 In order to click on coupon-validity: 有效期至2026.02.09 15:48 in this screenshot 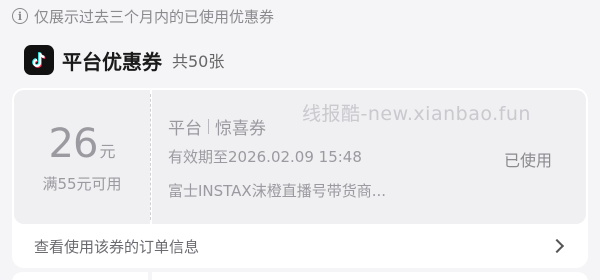, I will do `click(265, 157)`.